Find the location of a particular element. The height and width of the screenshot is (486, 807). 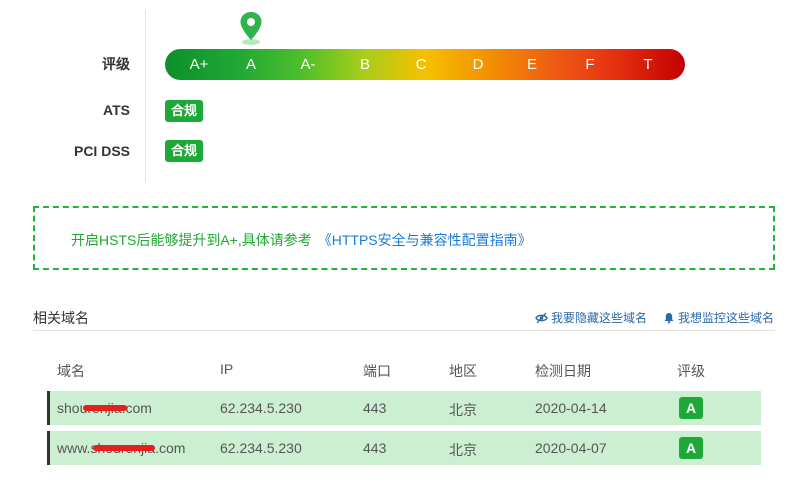

hide-domains-label: 我要隐藏这些域名 is located at coordinates (599, 318).